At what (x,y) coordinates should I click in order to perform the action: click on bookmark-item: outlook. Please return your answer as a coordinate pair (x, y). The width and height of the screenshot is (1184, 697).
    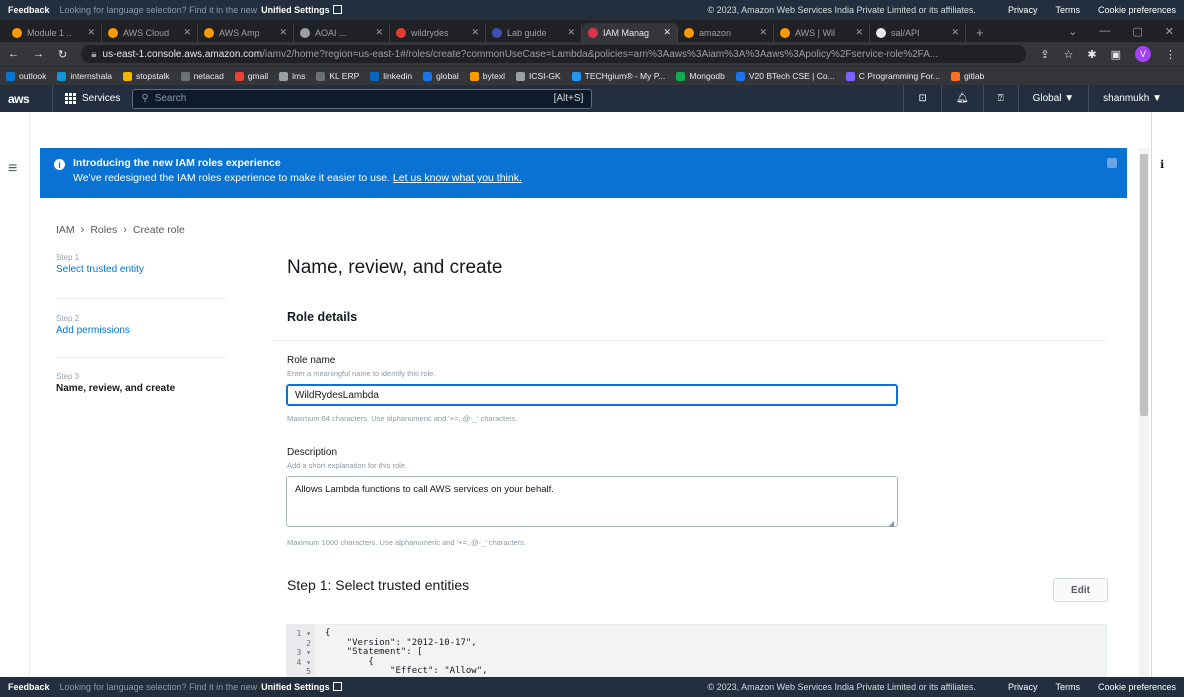
    Looking at the image, I should click on (26, 76).